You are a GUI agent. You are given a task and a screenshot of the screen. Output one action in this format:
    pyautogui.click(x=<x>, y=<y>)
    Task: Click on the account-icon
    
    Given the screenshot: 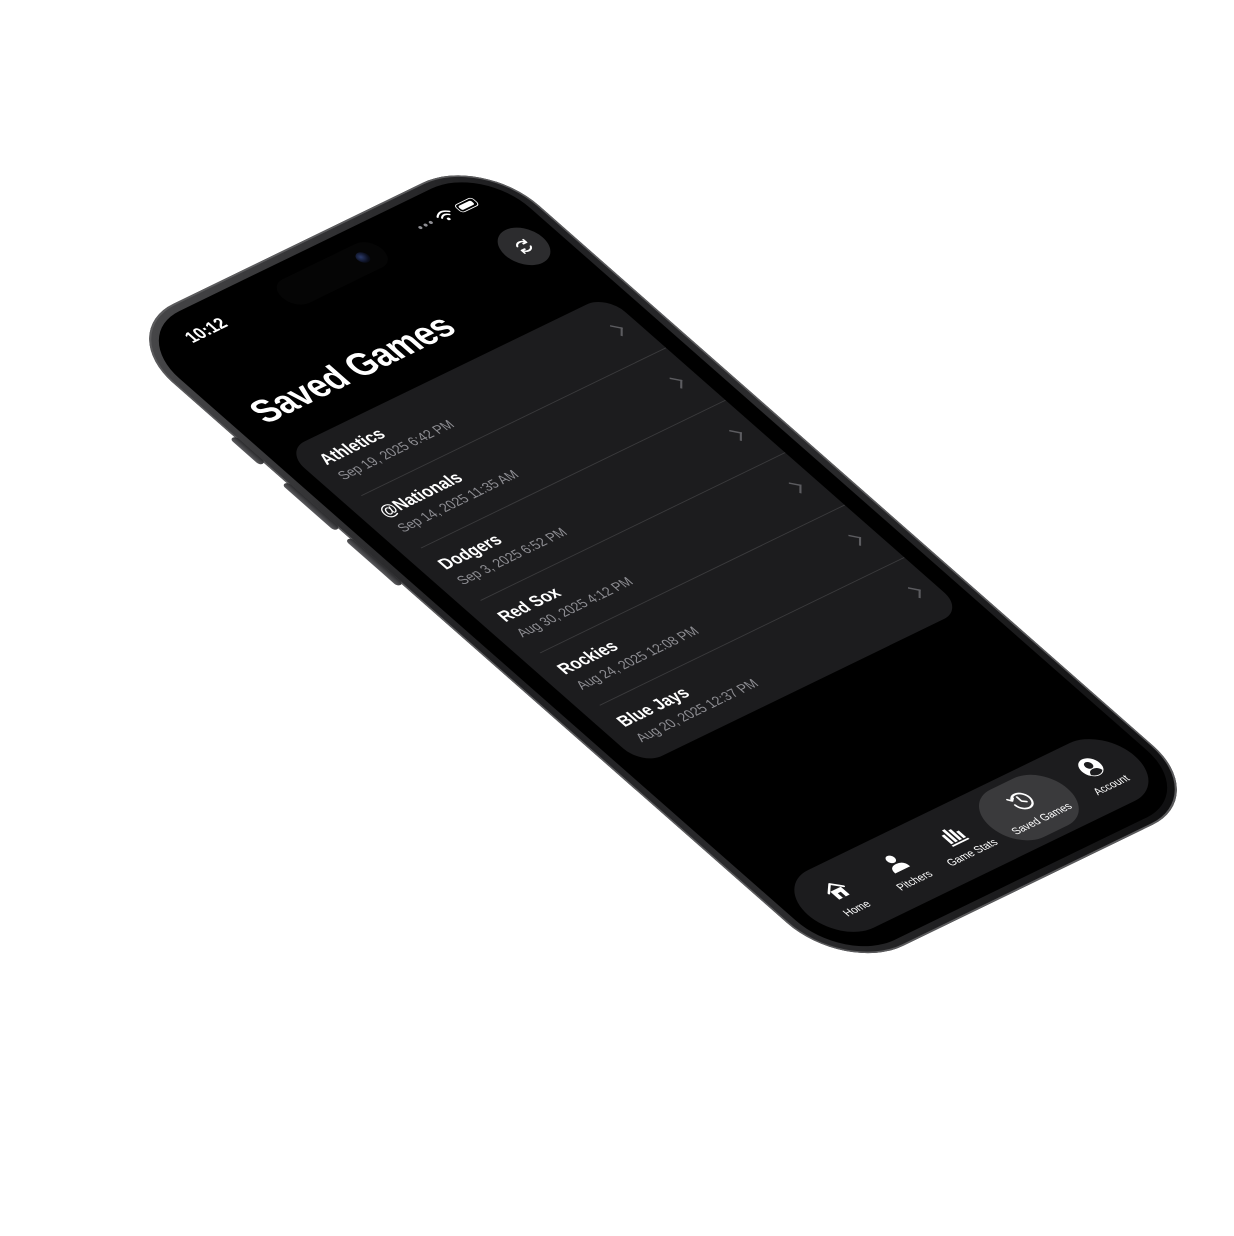 What is the action you would take?
    pyautogui.click(x=1091, y=767)
    